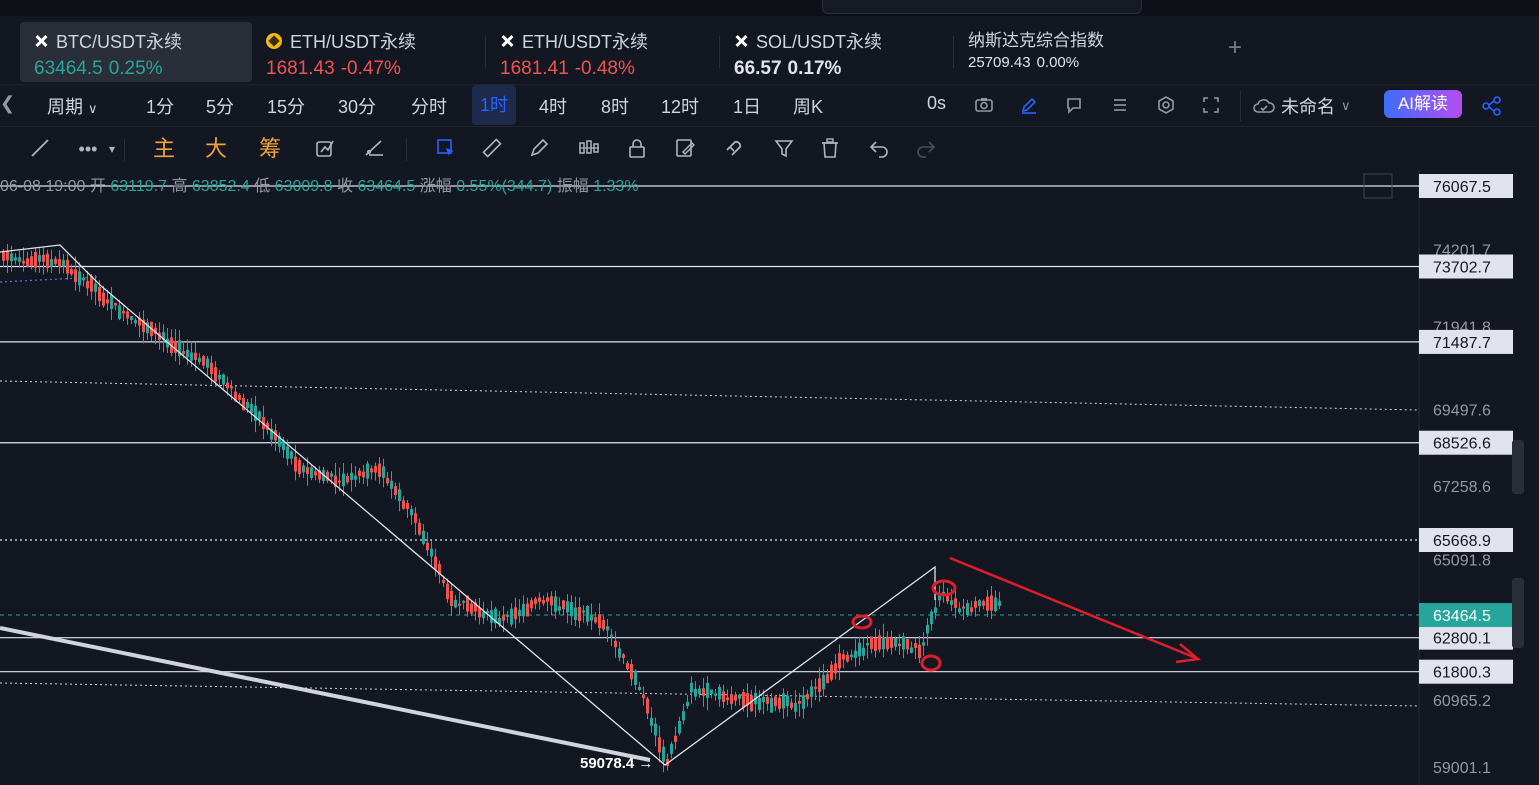  I want to click on ticker-tab-sol: SOL/USDT永续 66.57 0.17%, so click(837, 52).